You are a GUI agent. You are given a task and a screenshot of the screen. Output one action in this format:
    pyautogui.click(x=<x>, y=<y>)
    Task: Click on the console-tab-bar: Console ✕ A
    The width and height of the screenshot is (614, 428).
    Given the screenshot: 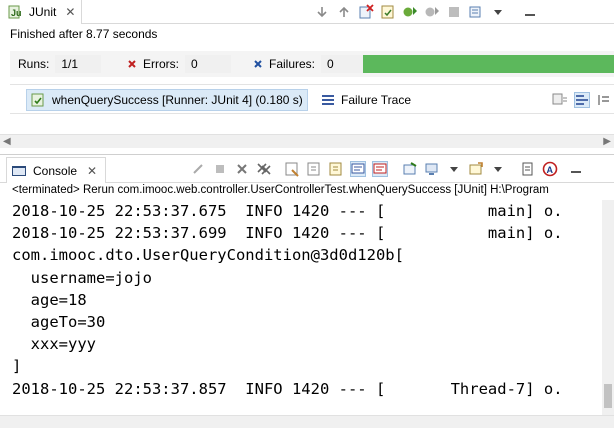 What is the action you would take?
    pyautogui.click(x=307, y=169)
    